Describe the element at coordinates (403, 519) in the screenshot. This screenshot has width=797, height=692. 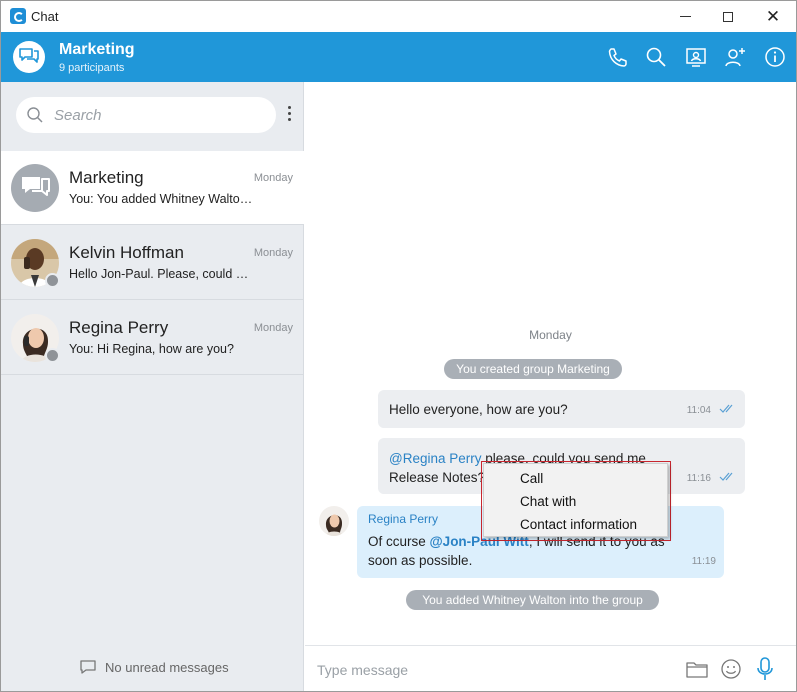
I see `sender-name: Regina Perry` at that location.